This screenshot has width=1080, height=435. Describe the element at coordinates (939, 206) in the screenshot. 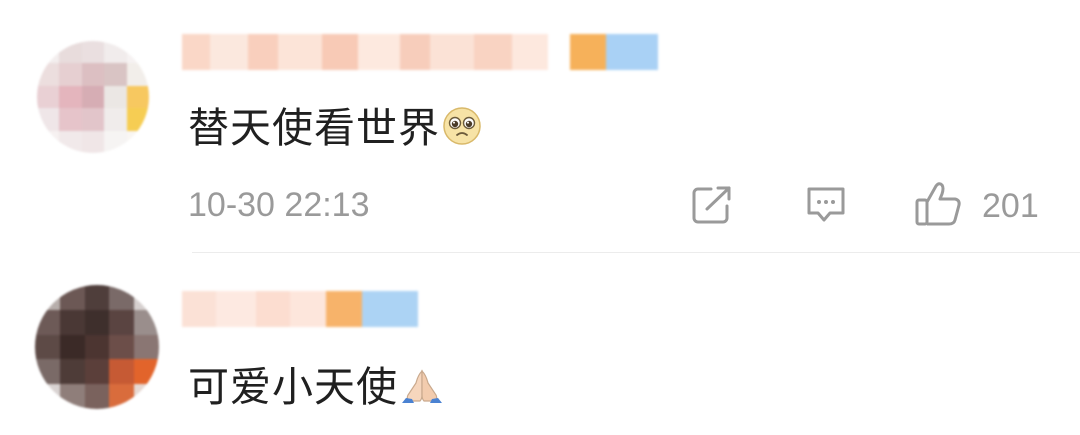

I see `thumbs-up-icon` at that location.